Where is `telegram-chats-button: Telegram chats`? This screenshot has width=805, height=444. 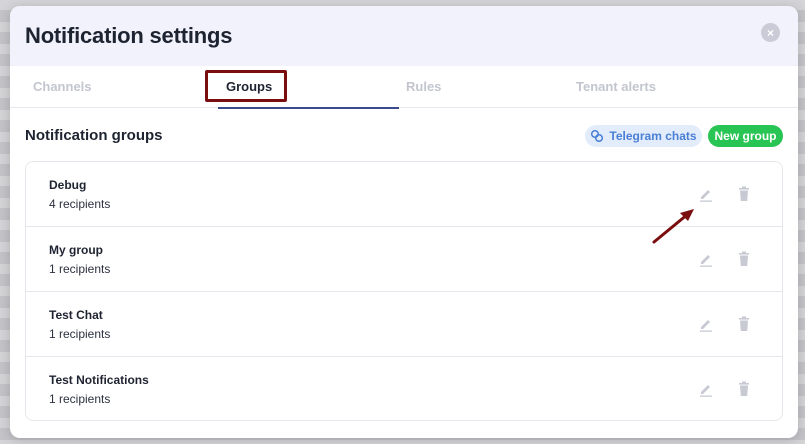
telegram-chats-button: Telegram chats is located at coordinates (643, 136).